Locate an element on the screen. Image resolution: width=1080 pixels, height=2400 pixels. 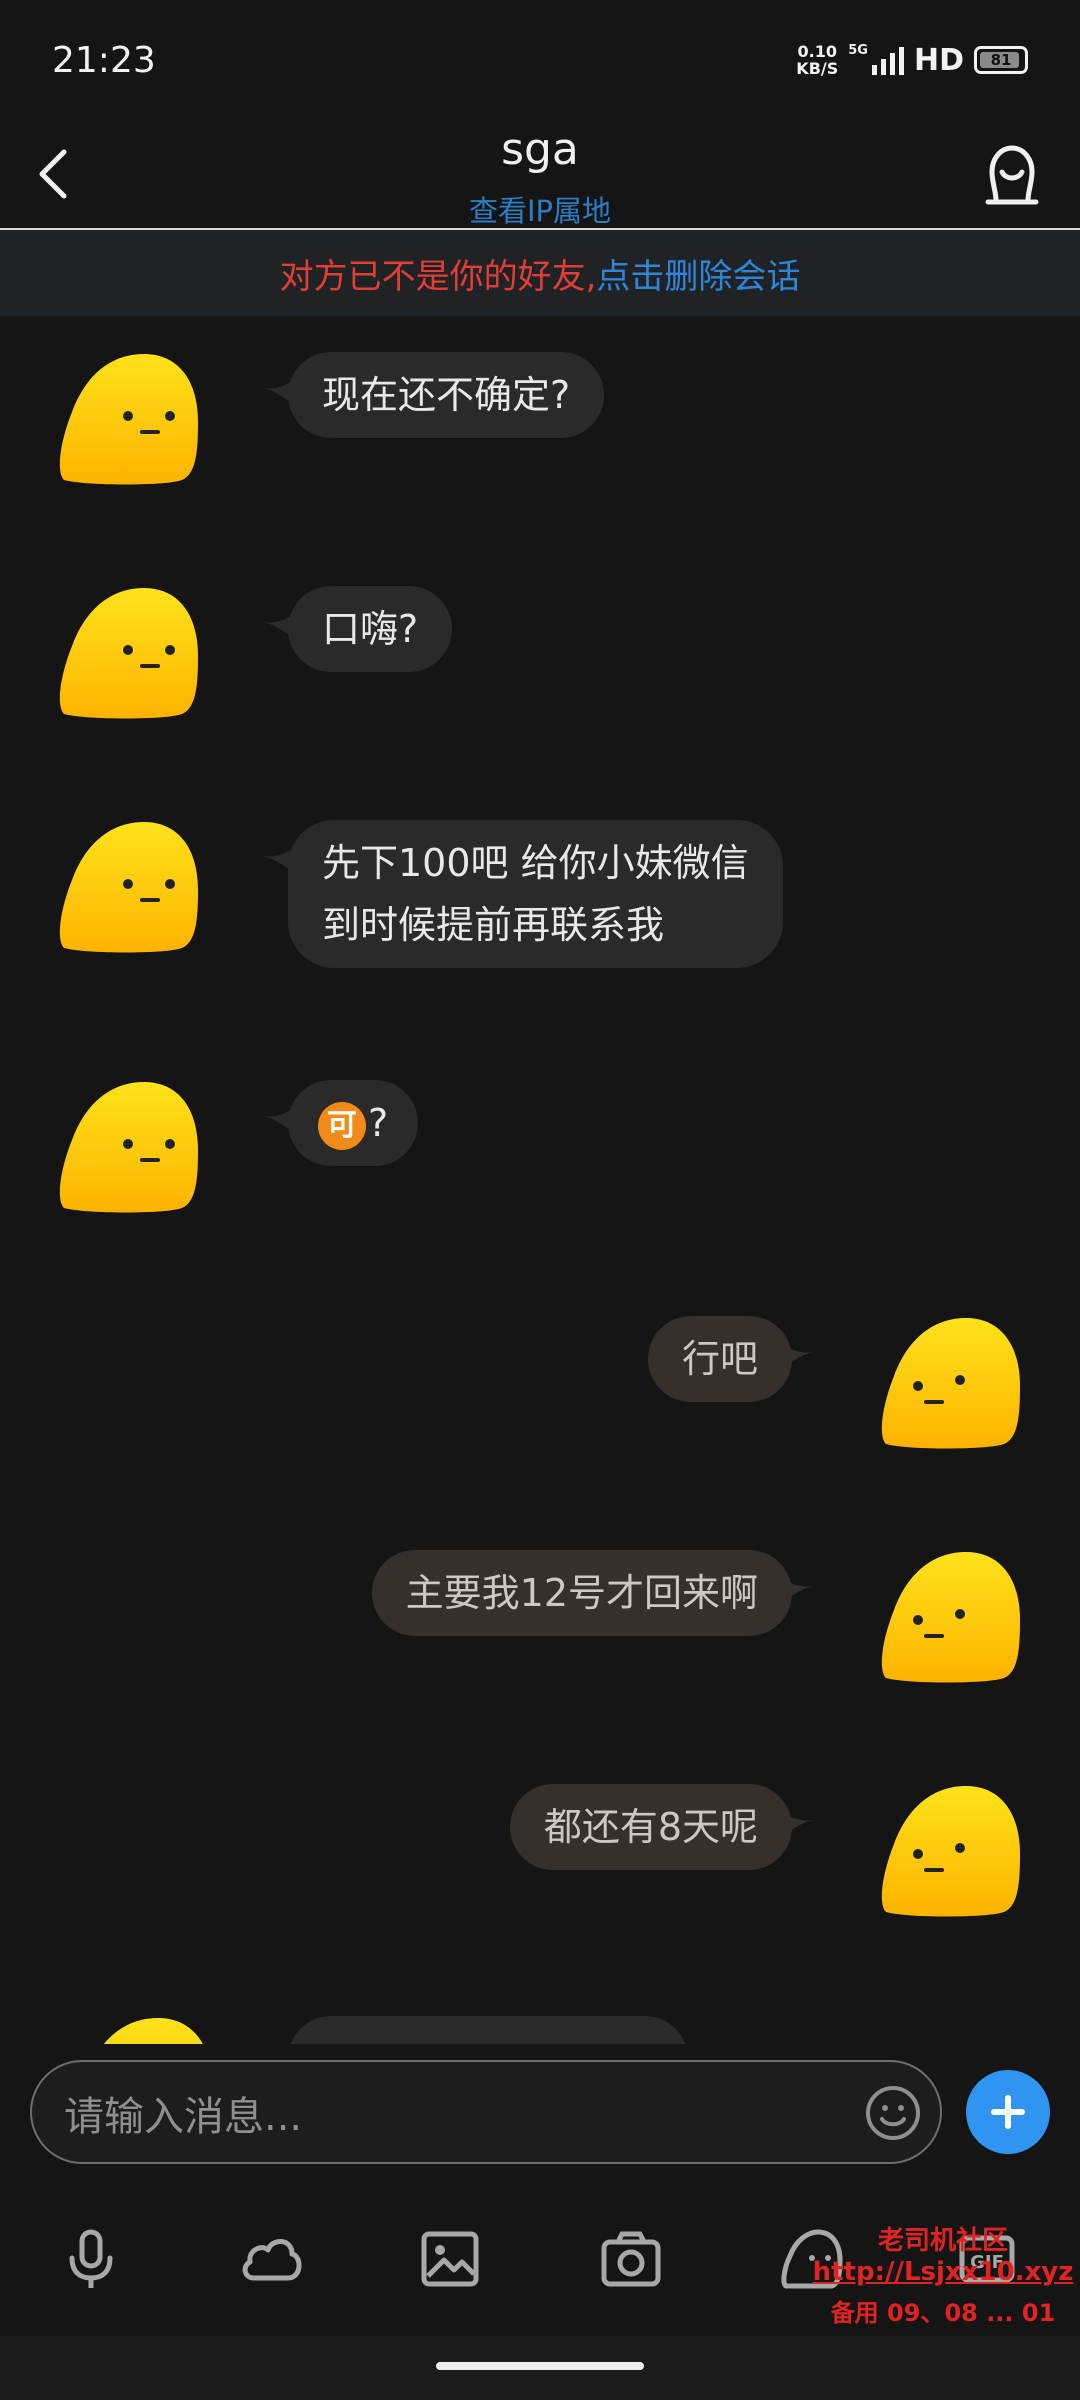
plus-button is located at coordinates (1008, 2112).